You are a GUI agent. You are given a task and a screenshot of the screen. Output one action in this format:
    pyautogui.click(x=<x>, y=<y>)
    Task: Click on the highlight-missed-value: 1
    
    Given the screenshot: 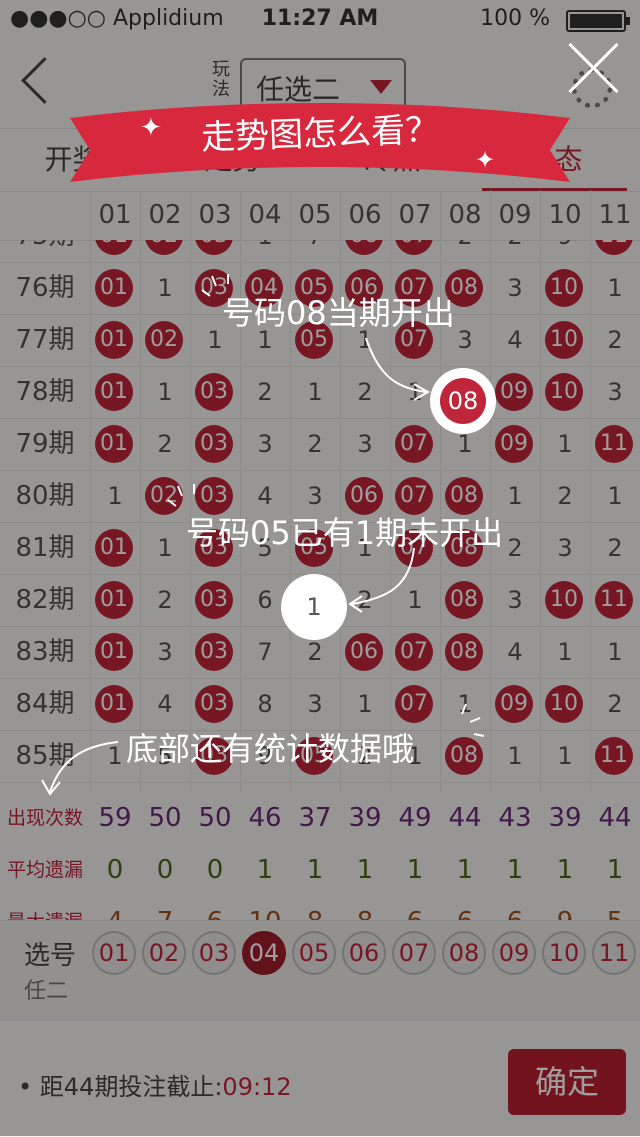 What is the action you would take?
    pyautogui.click(x=314, y=607)
    